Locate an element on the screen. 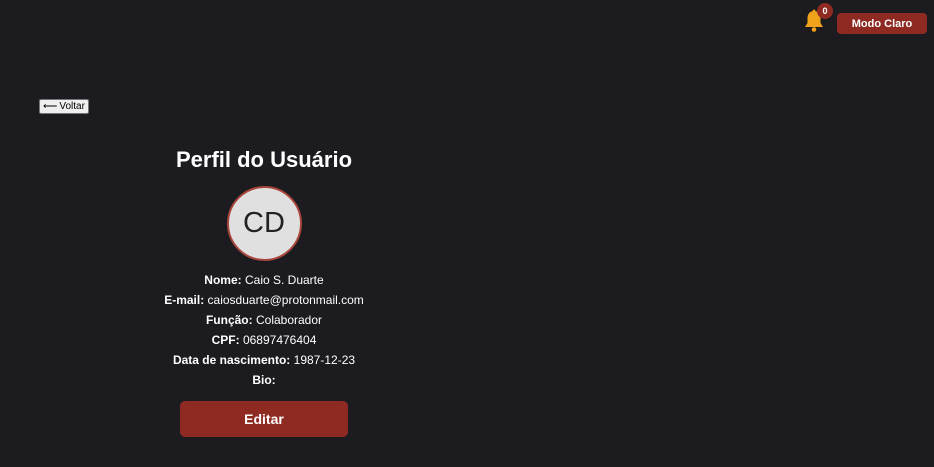 This screenshot has width=934, height=467. cpf-label: CPF: is located at coordinates (225, 340).